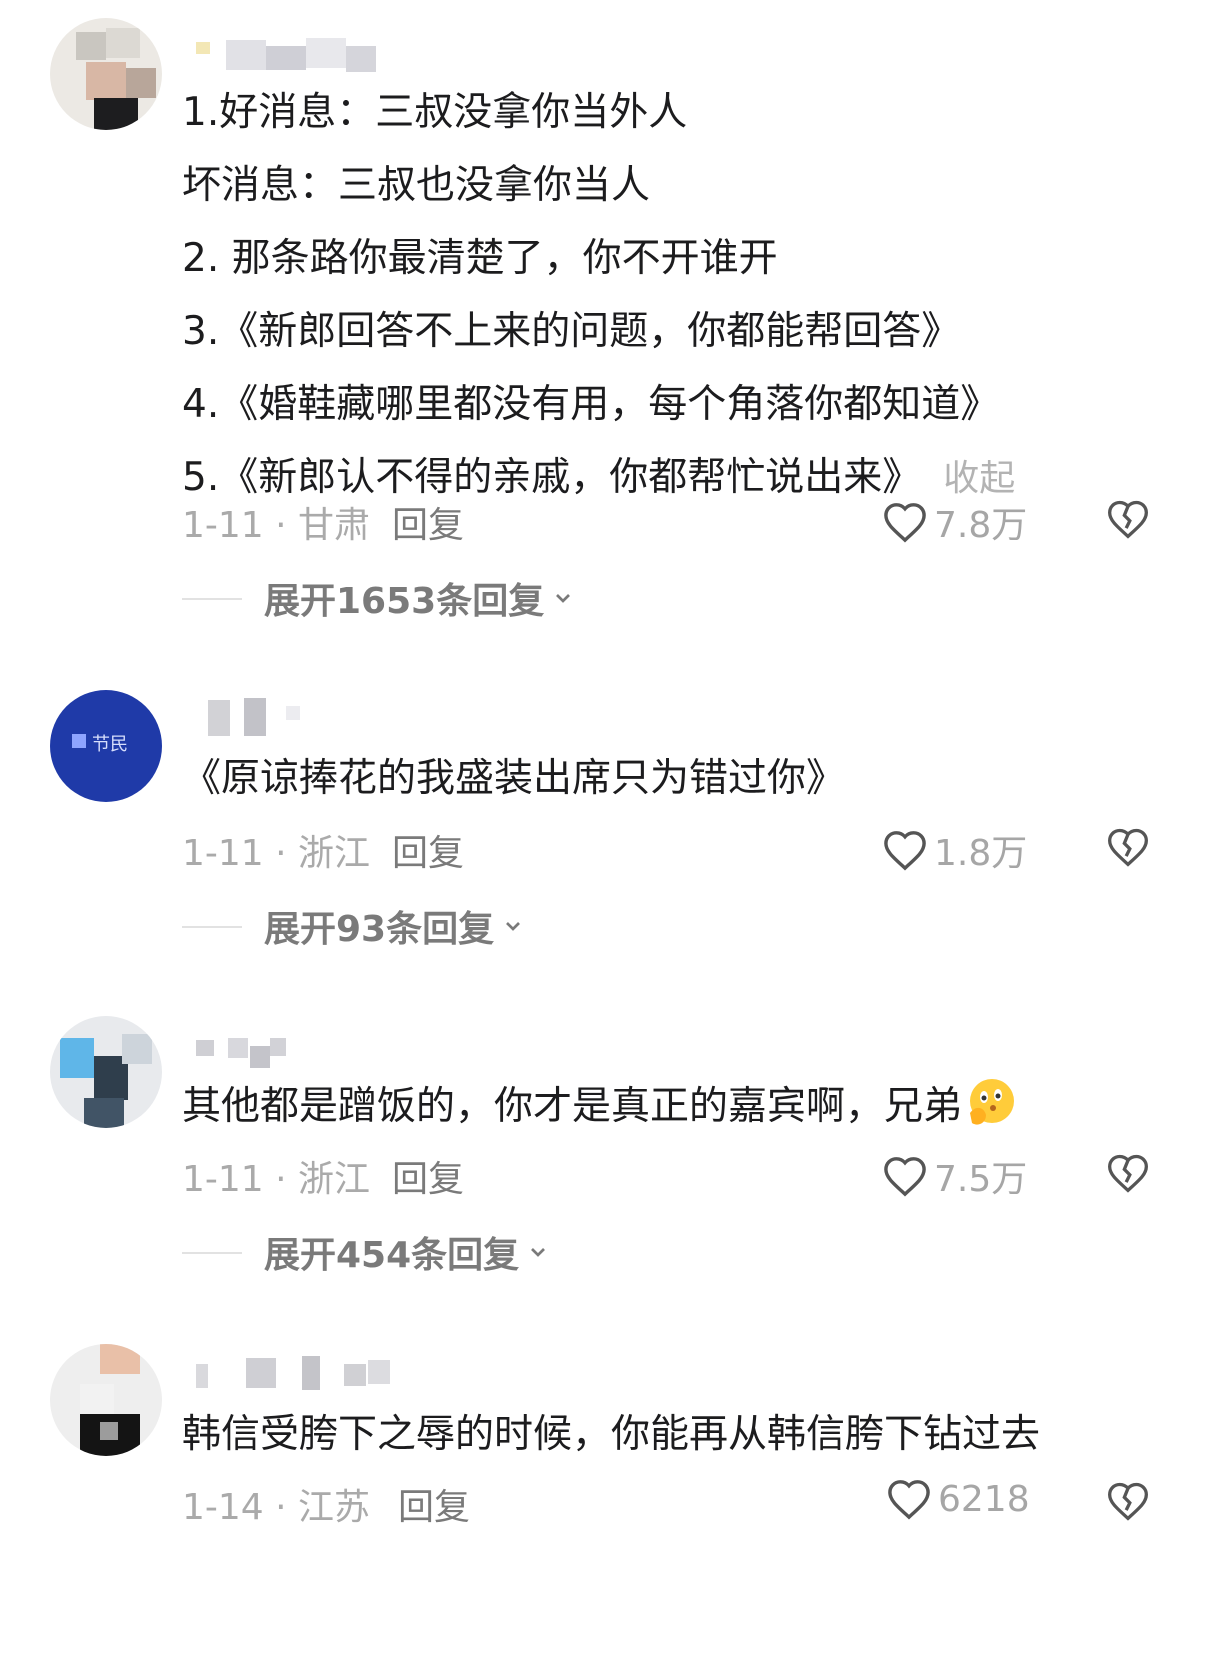 This screenshot has height=1666, width=1206. Describe the element at coordinates (984, 1499) in the screenshot. I see `like-count: 6218` at that location.